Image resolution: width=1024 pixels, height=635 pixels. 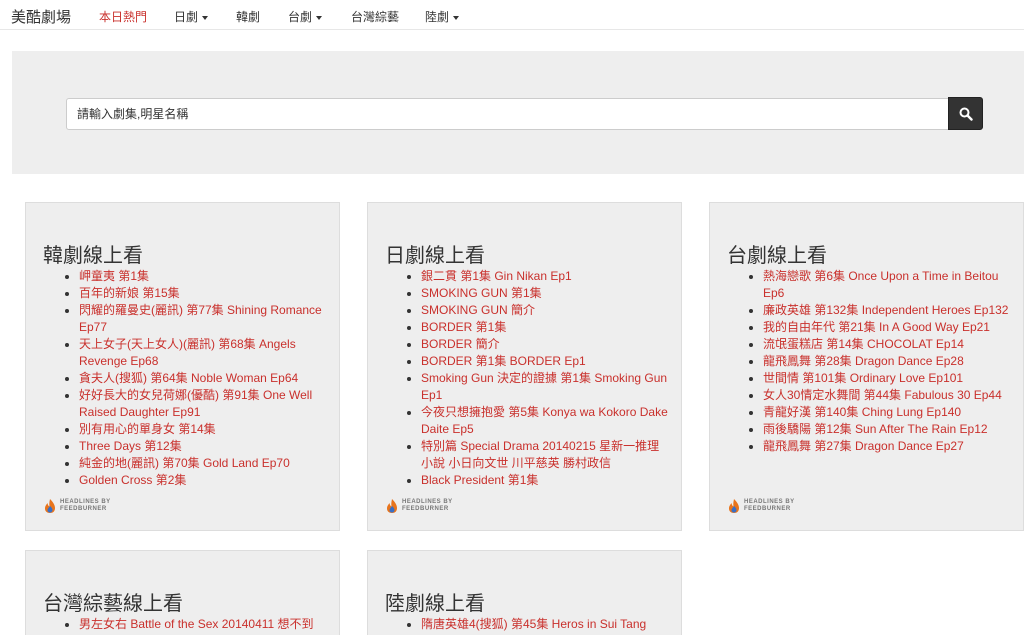 What do you see at coordinates (545, 293) in the screenshot?
I see `list-item: SMOKING GUN 第1集` at bounding box center [545, 293].